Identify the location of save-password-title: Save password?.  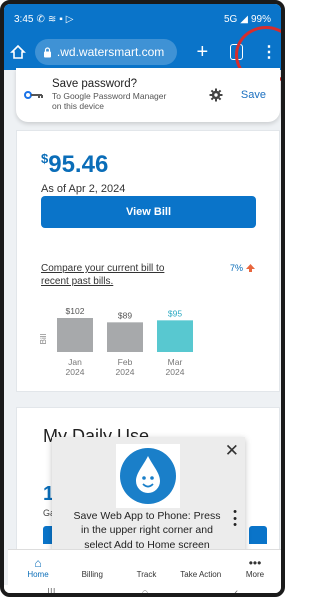
(95, 84).